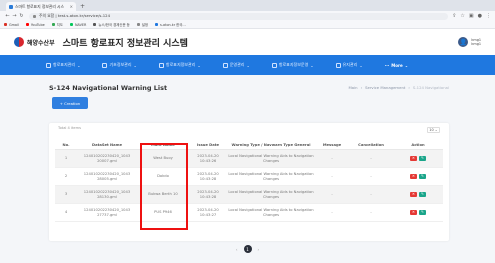  I want to click on back-icon: ←, so click(7, 16).